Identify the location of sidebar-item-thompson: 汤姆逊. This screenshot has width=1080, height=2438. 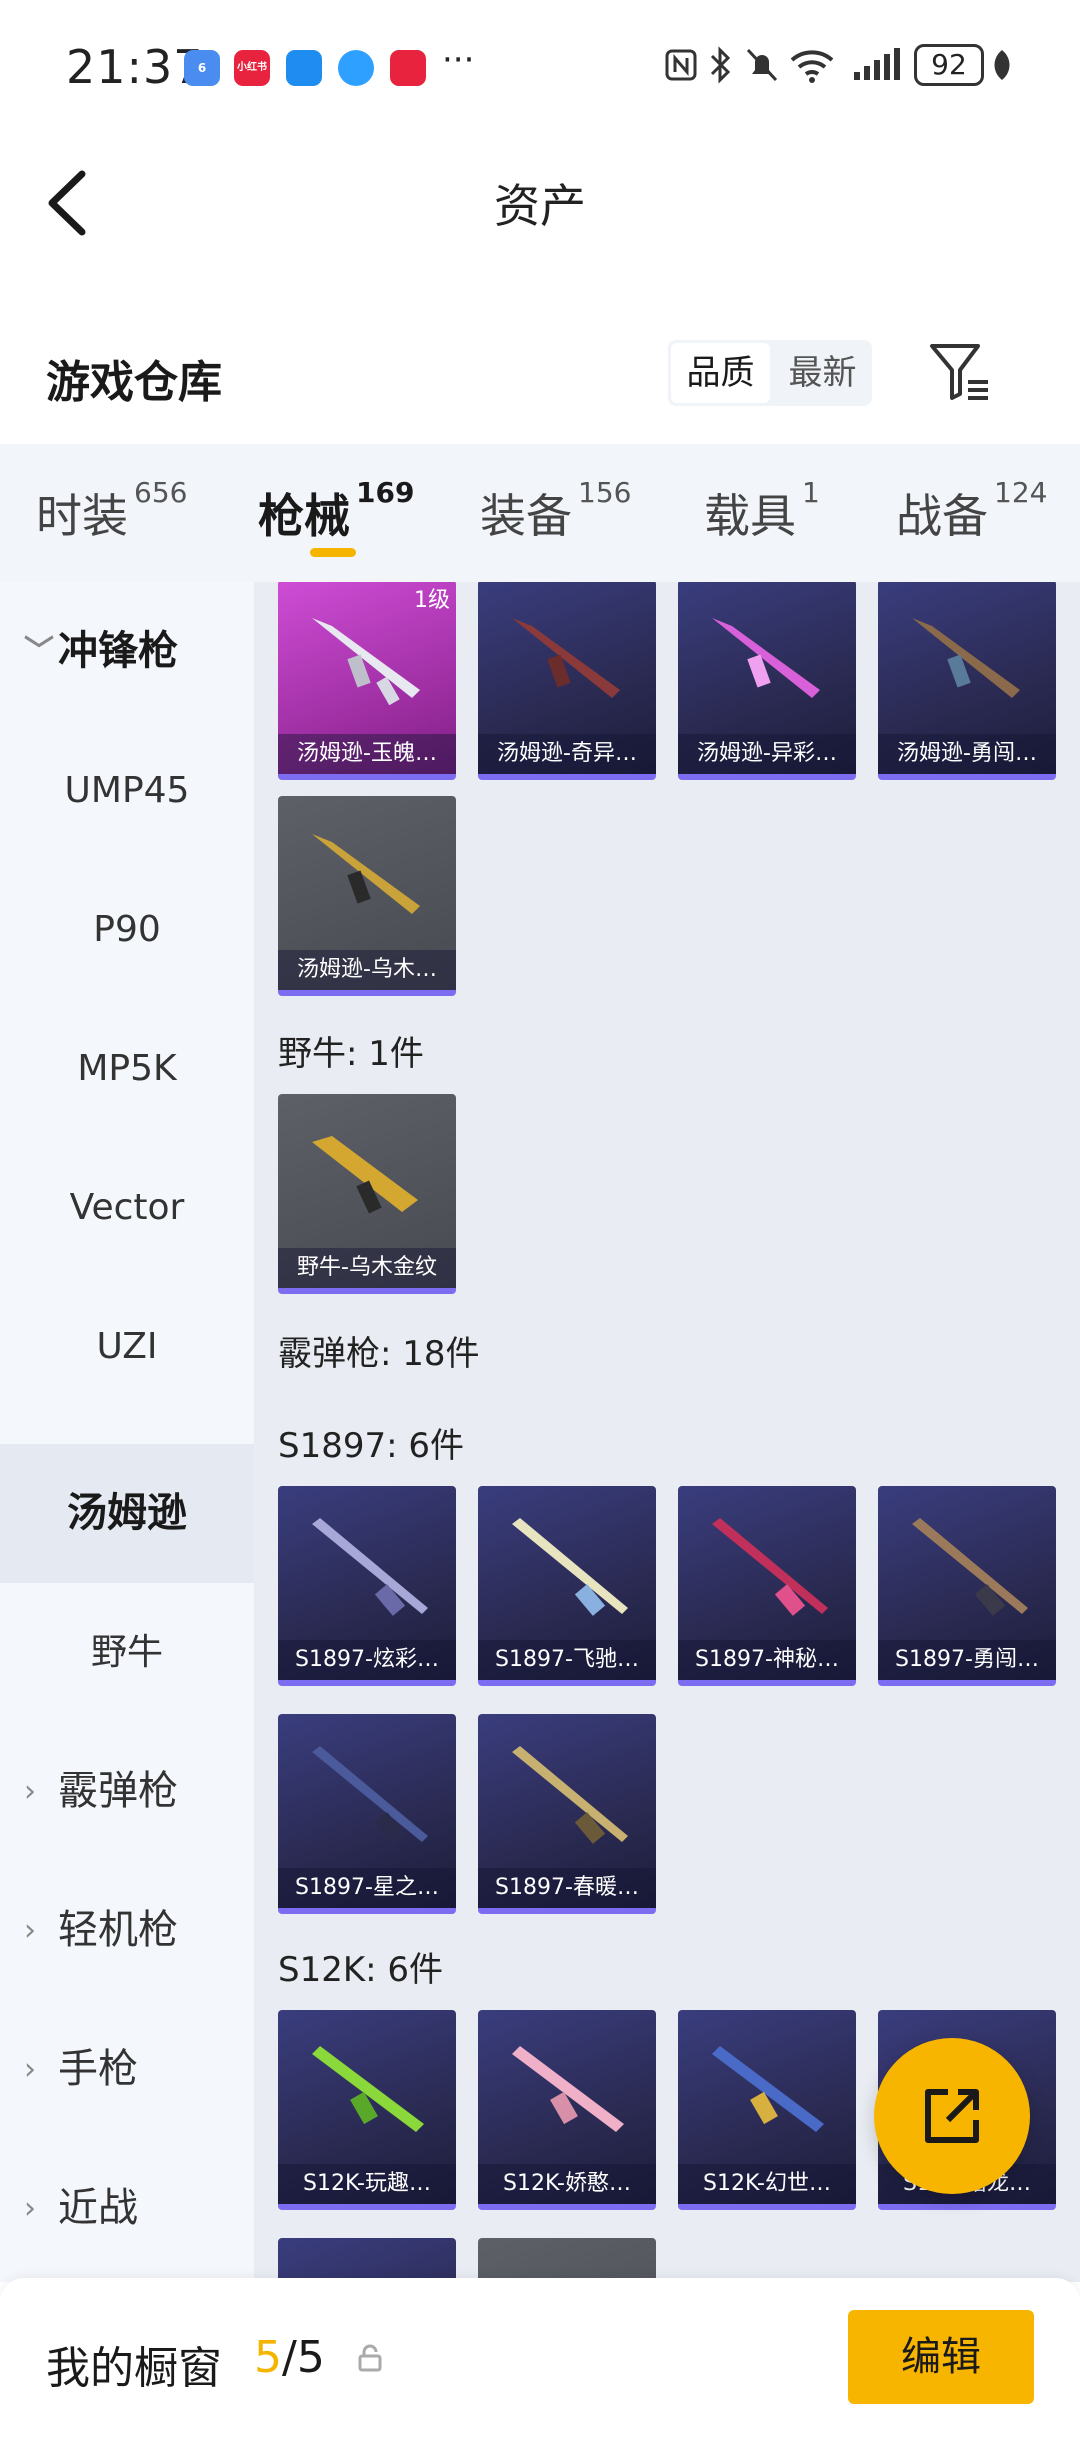
(127, 1513).